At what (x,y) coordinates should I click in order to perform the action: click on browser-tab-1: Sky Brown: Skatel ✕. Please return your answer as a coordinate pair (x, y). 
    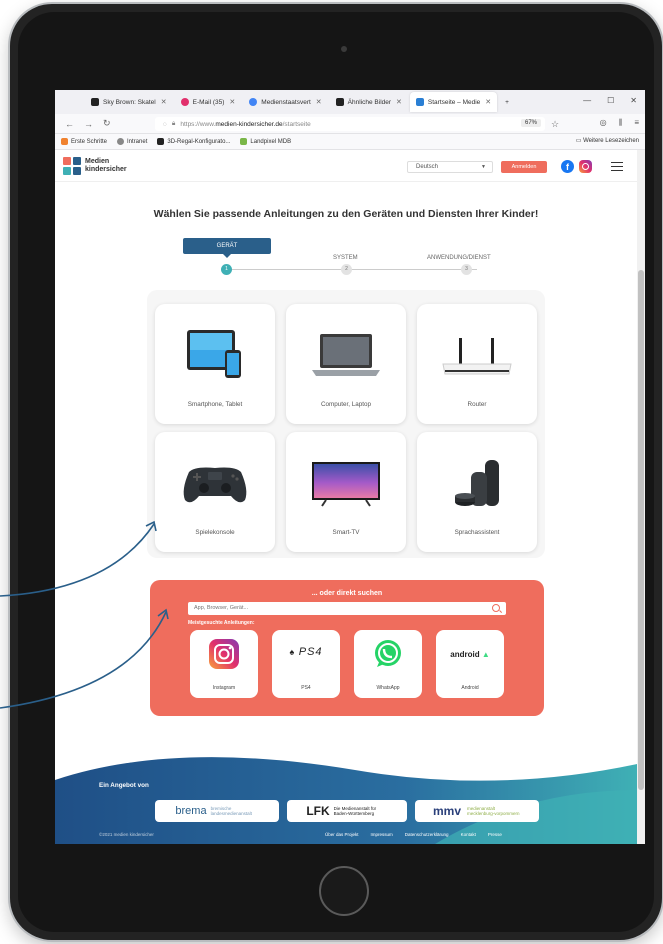
    Looking at the image, I should click on (129, 102).